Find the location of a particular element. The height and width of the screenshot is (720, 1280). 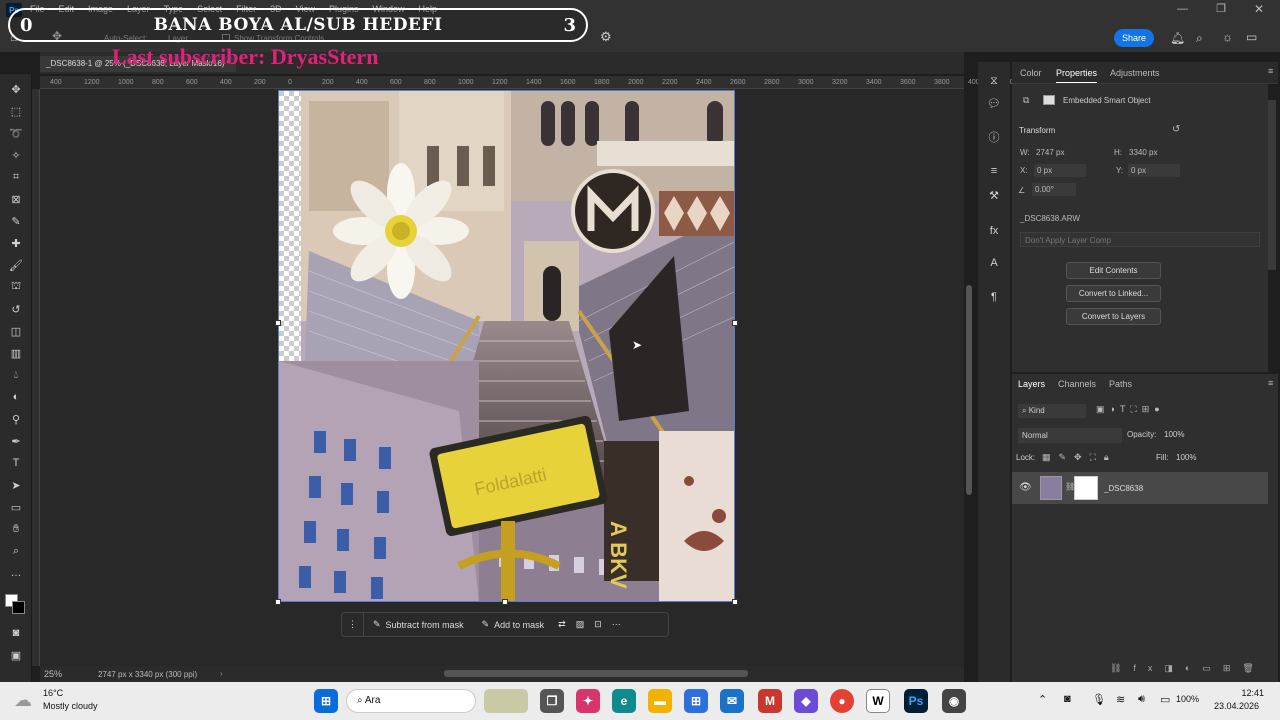

pen-tool-icon: ✒ is located at coordinates (16, 441).